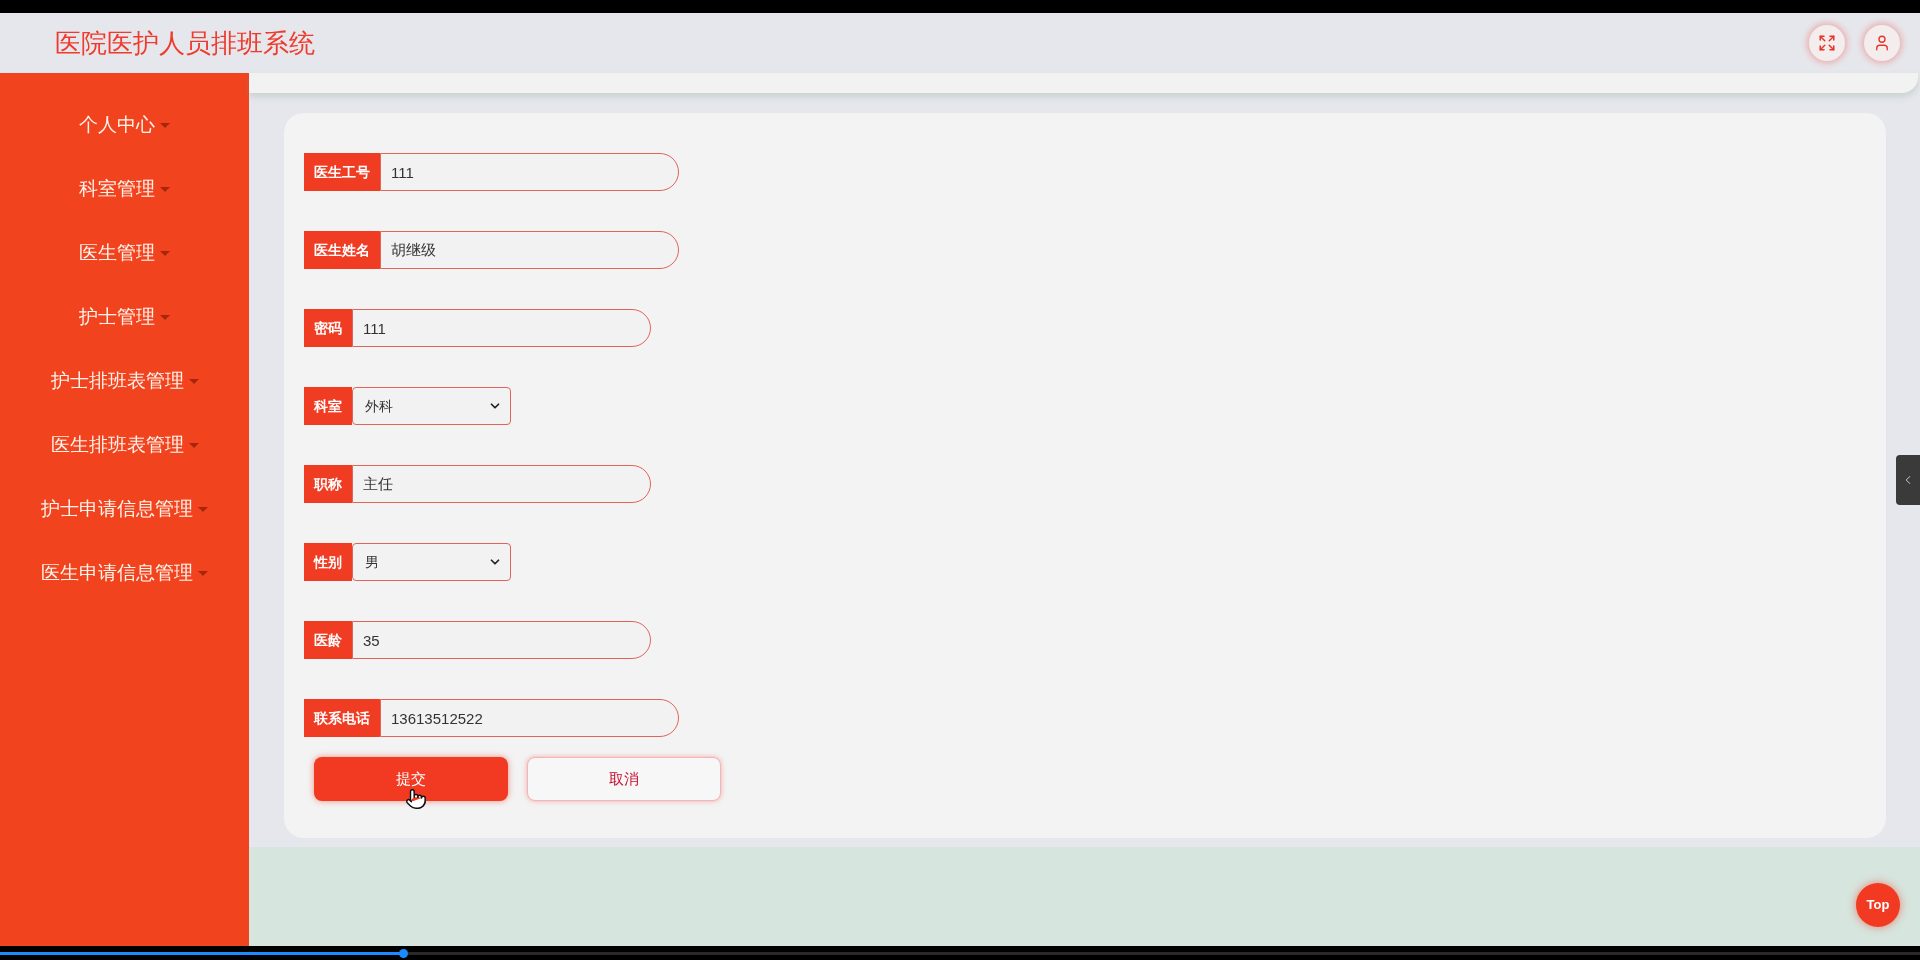 This screenshot has height=960, width=1920. I want to click on cancel-button: 取消, so click(624, 779).